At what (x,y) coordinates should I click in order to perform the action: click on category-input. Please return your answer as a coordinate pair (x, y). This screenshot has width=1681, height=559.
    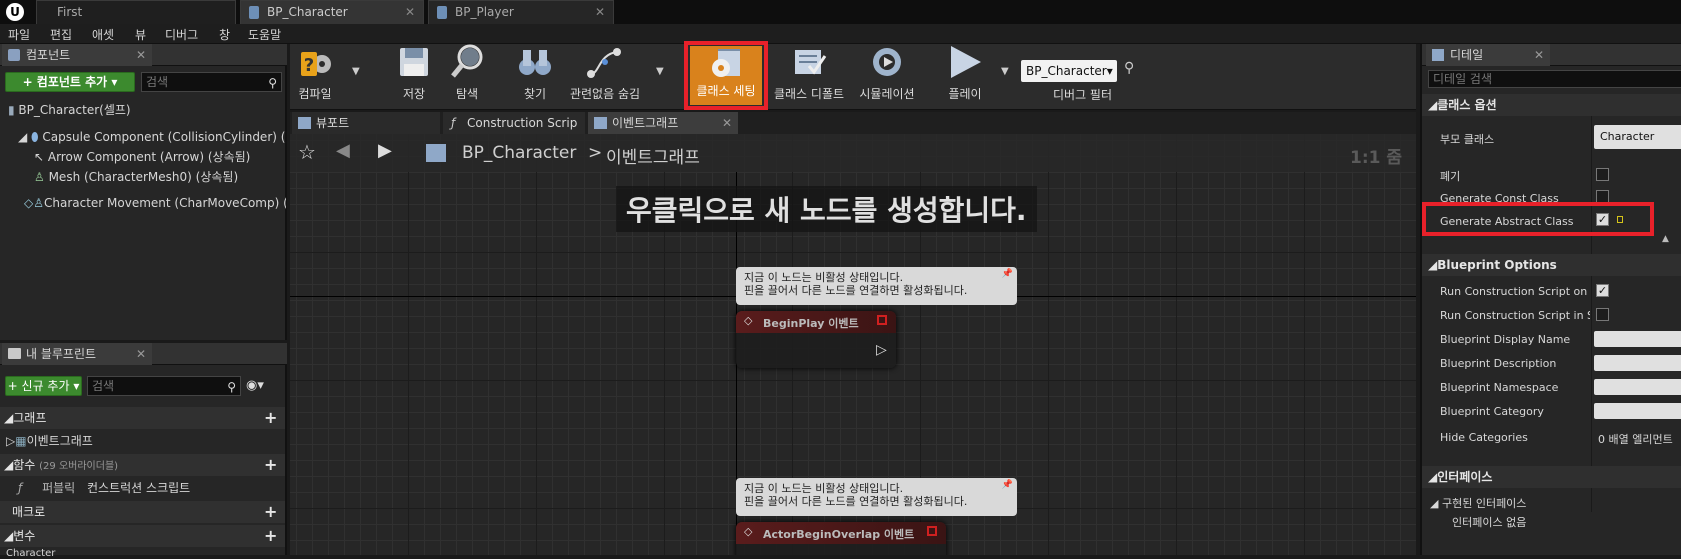
    Looking at the image, I should click on (1637, 411).